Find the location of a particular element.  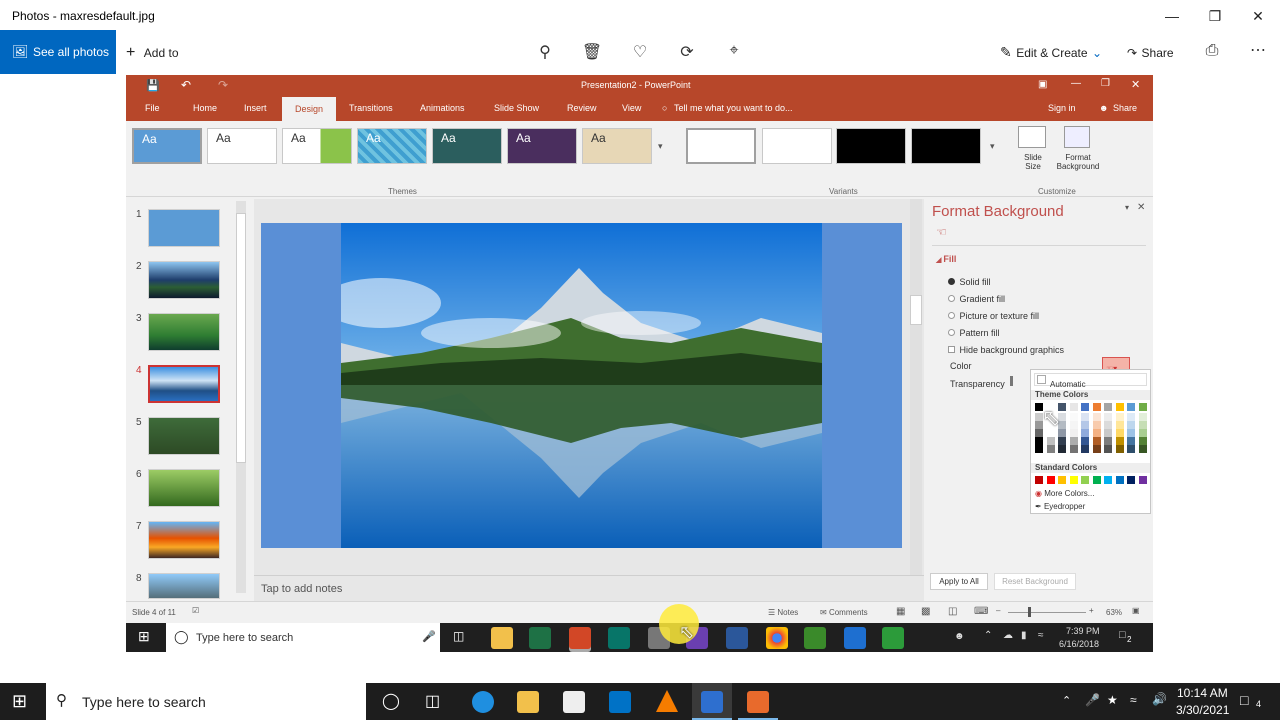

theme-facet: Aa is located at coordinates (317, 146).